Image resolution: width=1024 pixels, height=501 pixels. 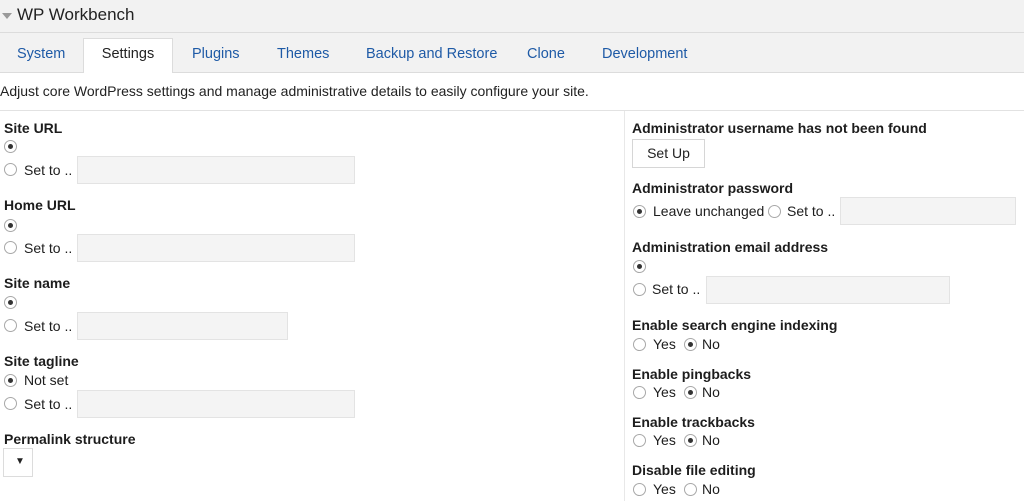 What do you see at coordinates (711, 344) in the screenshot?
I see `search-indexing-no-label: No` at bounding box center [711, 344].